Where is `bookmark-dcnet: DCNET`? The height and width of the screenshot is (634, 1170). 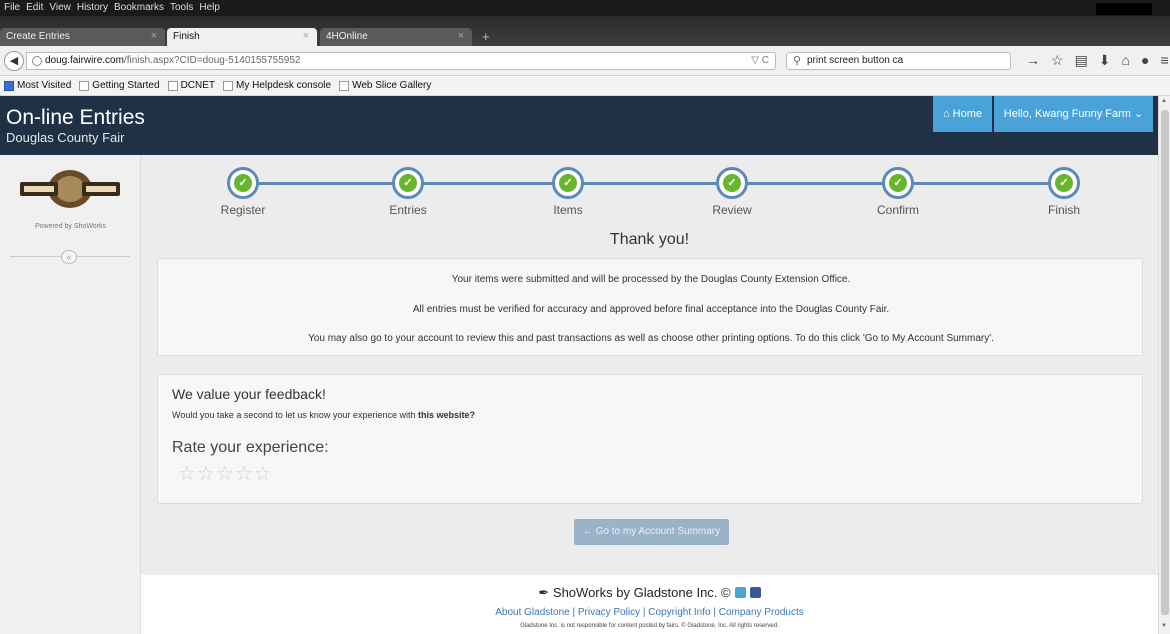 bookmark-dcnet: DCNET is located at coordinates (191, 85).